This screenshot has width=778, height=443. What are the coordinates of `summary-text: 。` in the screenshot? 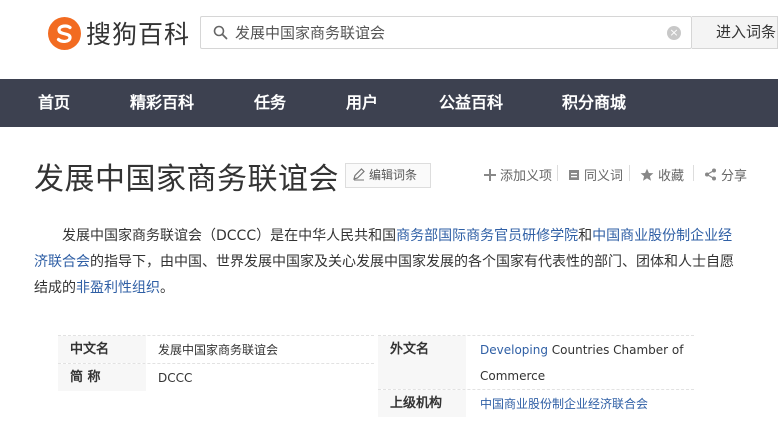 It's located at (167, 288).